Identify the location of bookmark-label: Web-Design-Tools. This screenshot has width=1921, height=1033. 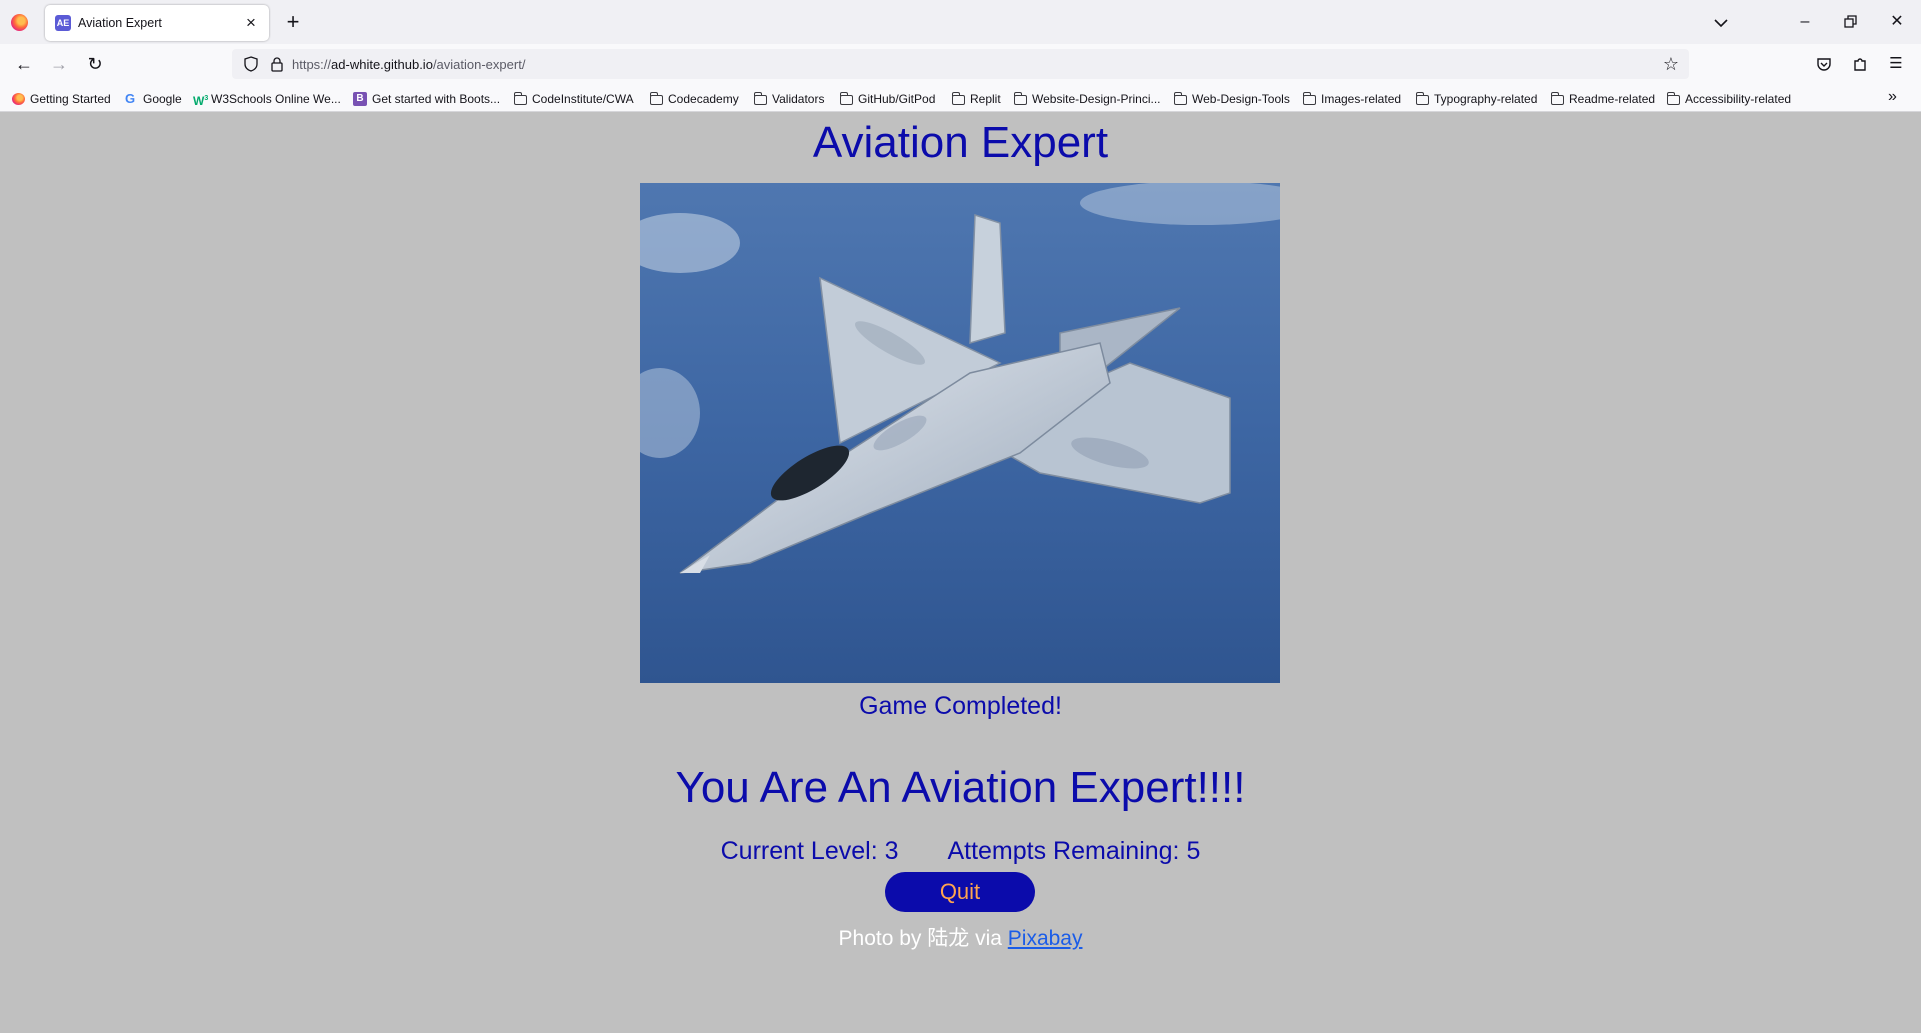
(1241, 99).